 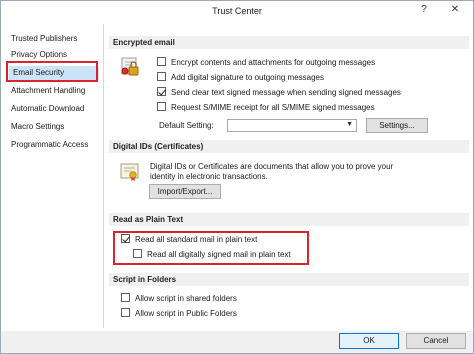 I want to click on default-setting-label: Default Setting:, so click(x=186, y=125).